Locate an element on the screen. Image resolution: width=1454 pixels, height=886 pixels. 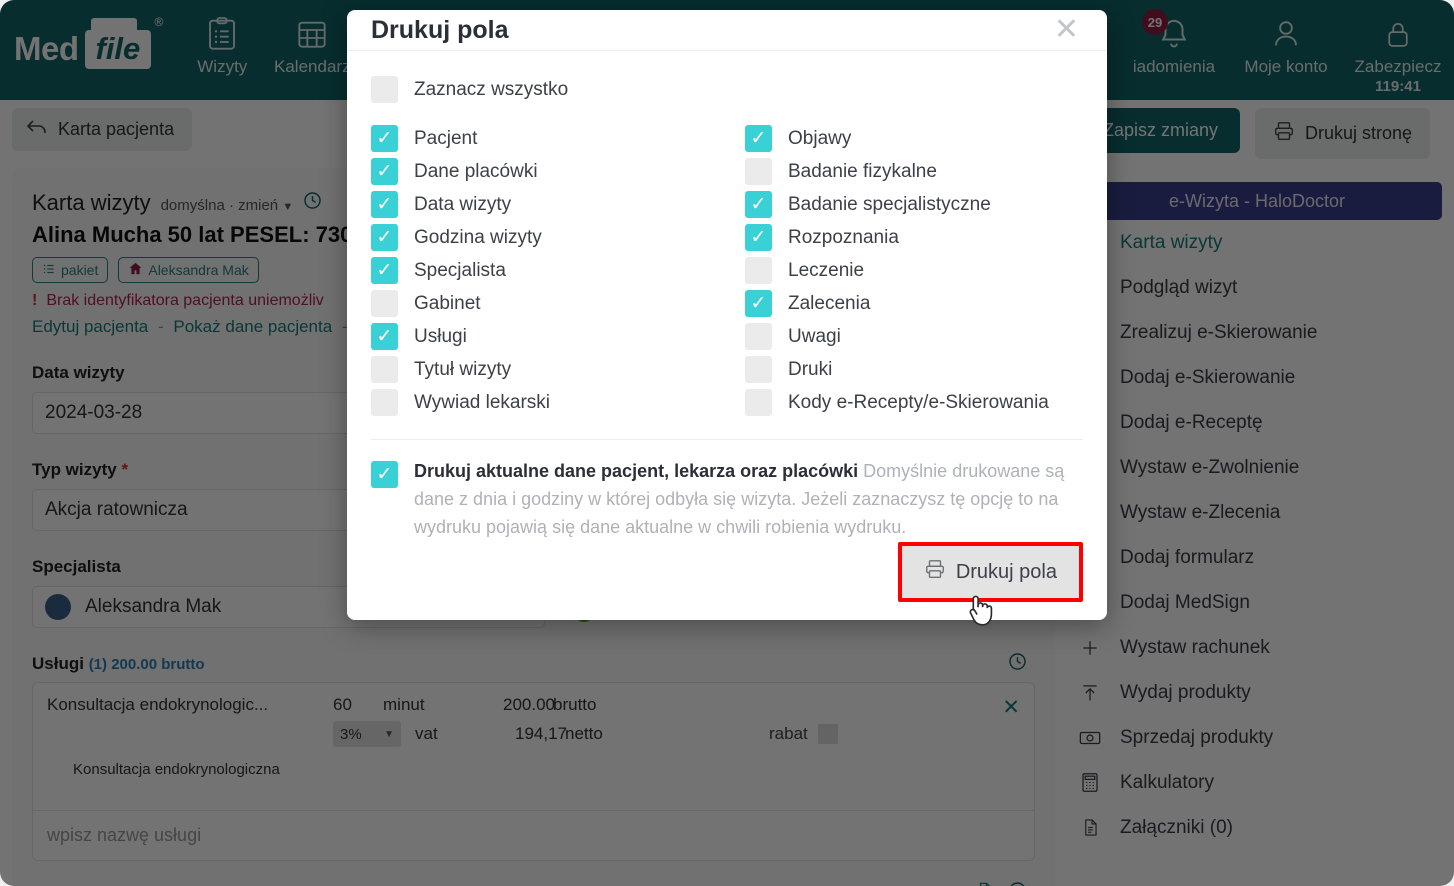
field-row-dane-placowki: ✓ Dane placówki is located at coordinates (549, 171).